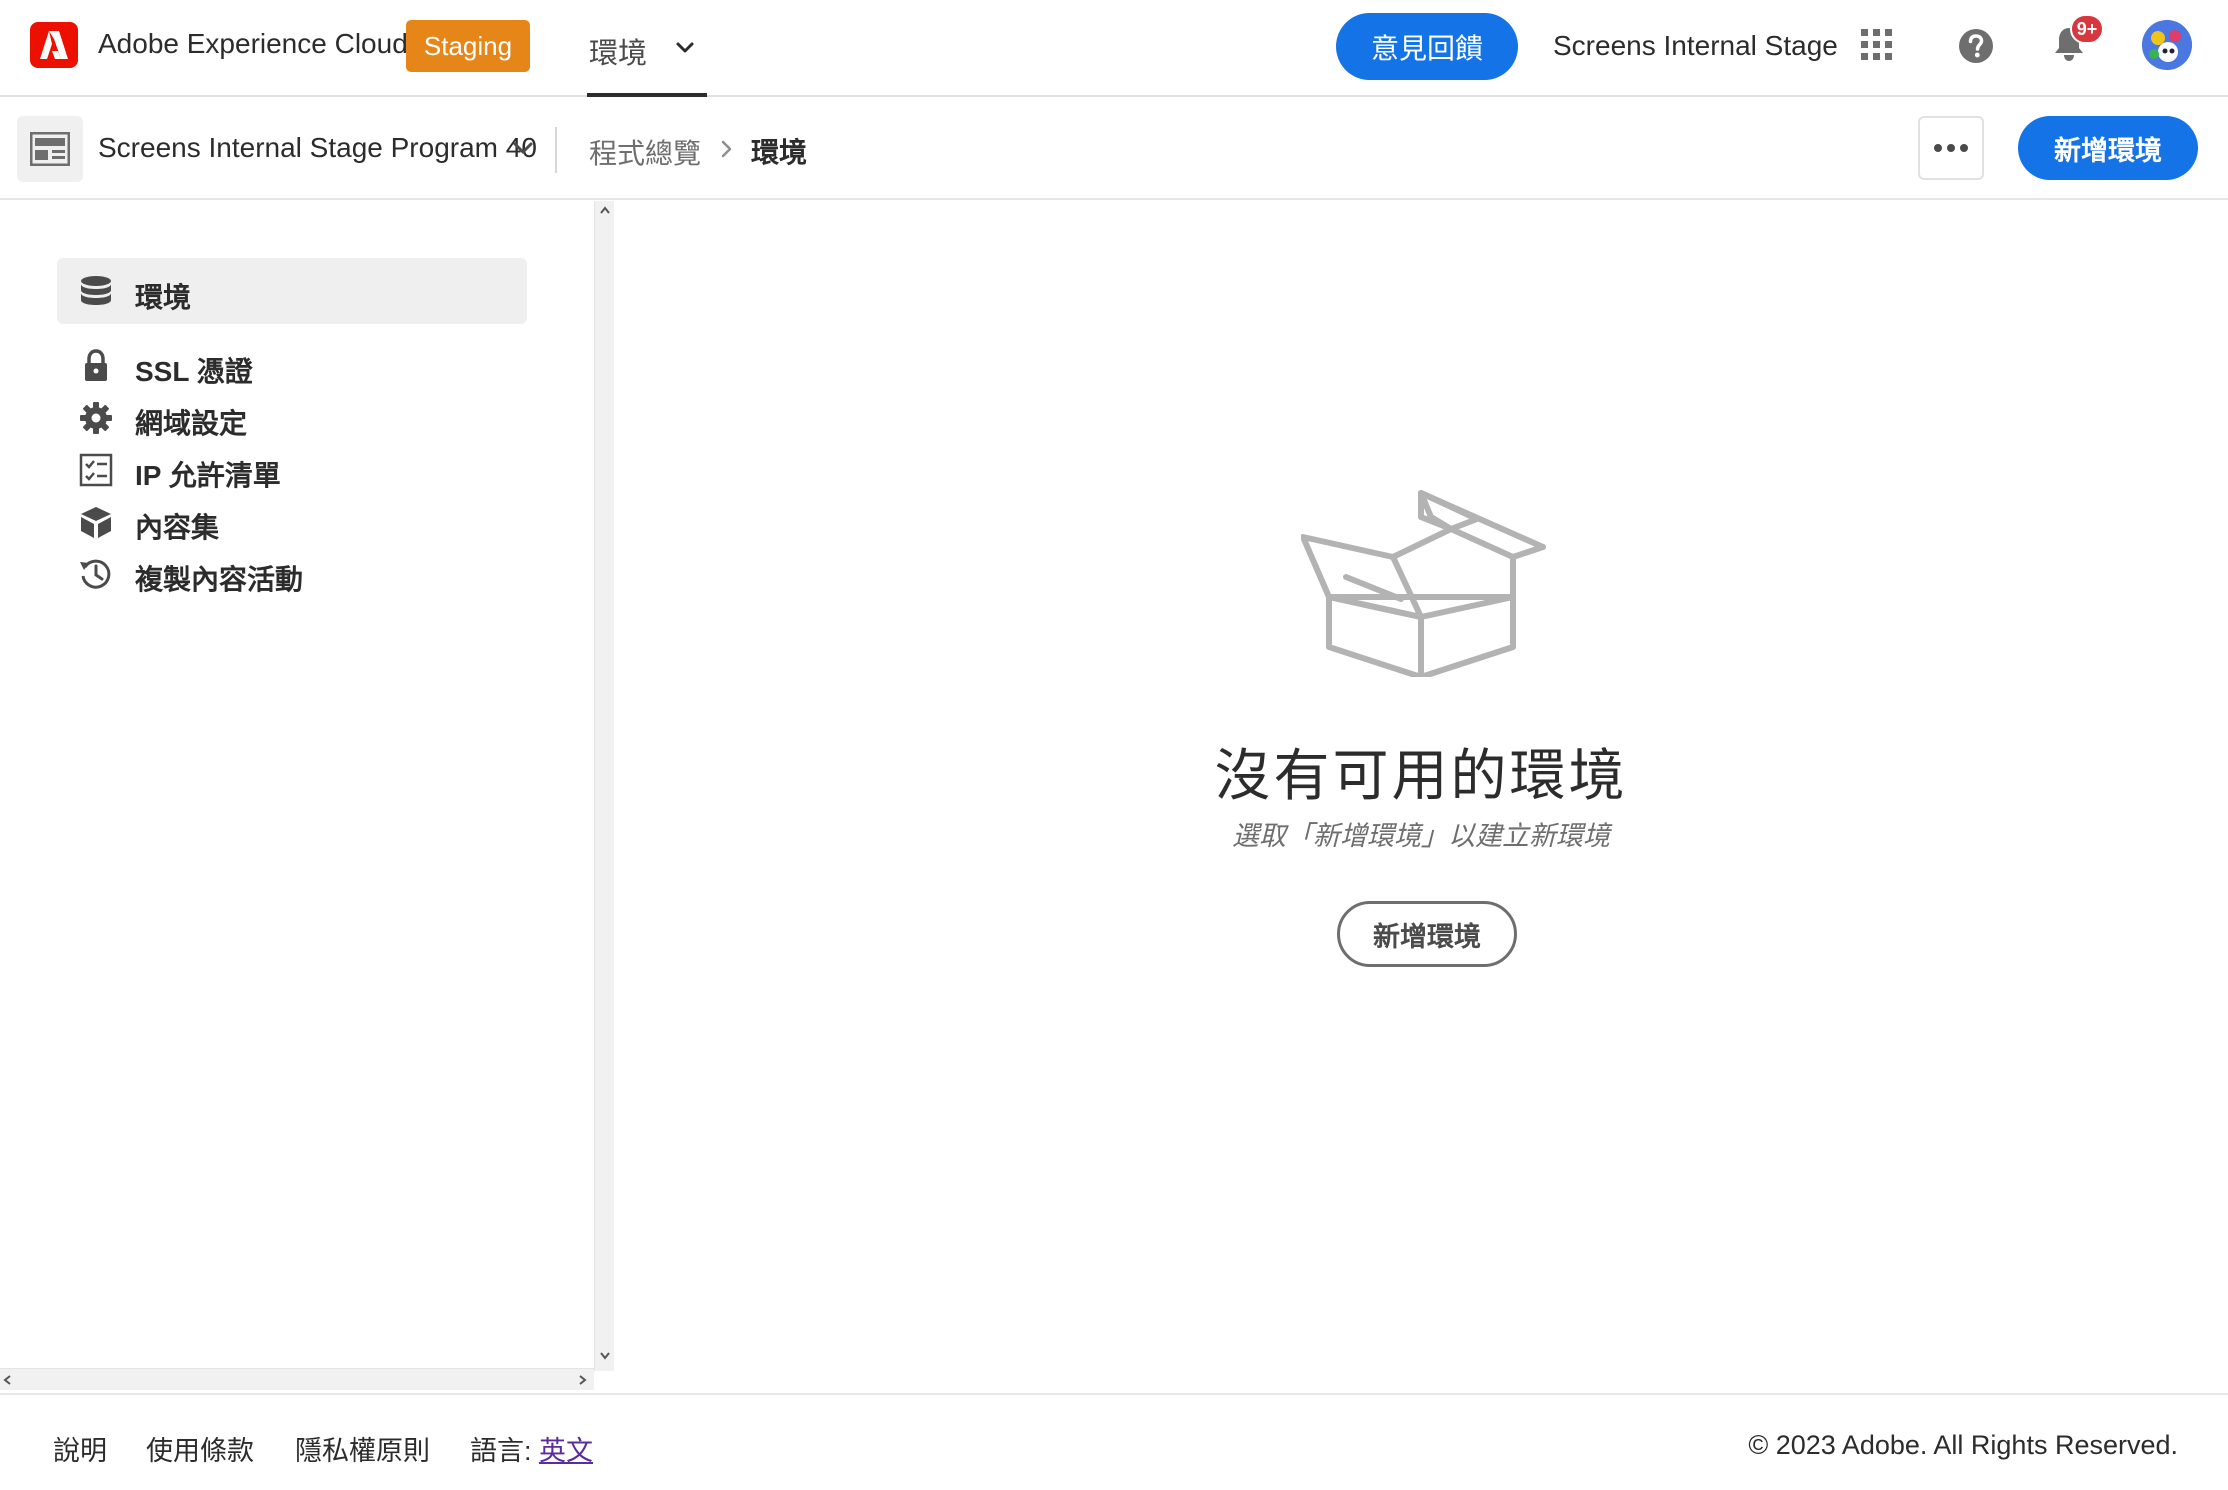 This screenshot has width=2228, height=1490. I want to click on scroll-down-icon, so click(605, 1356).